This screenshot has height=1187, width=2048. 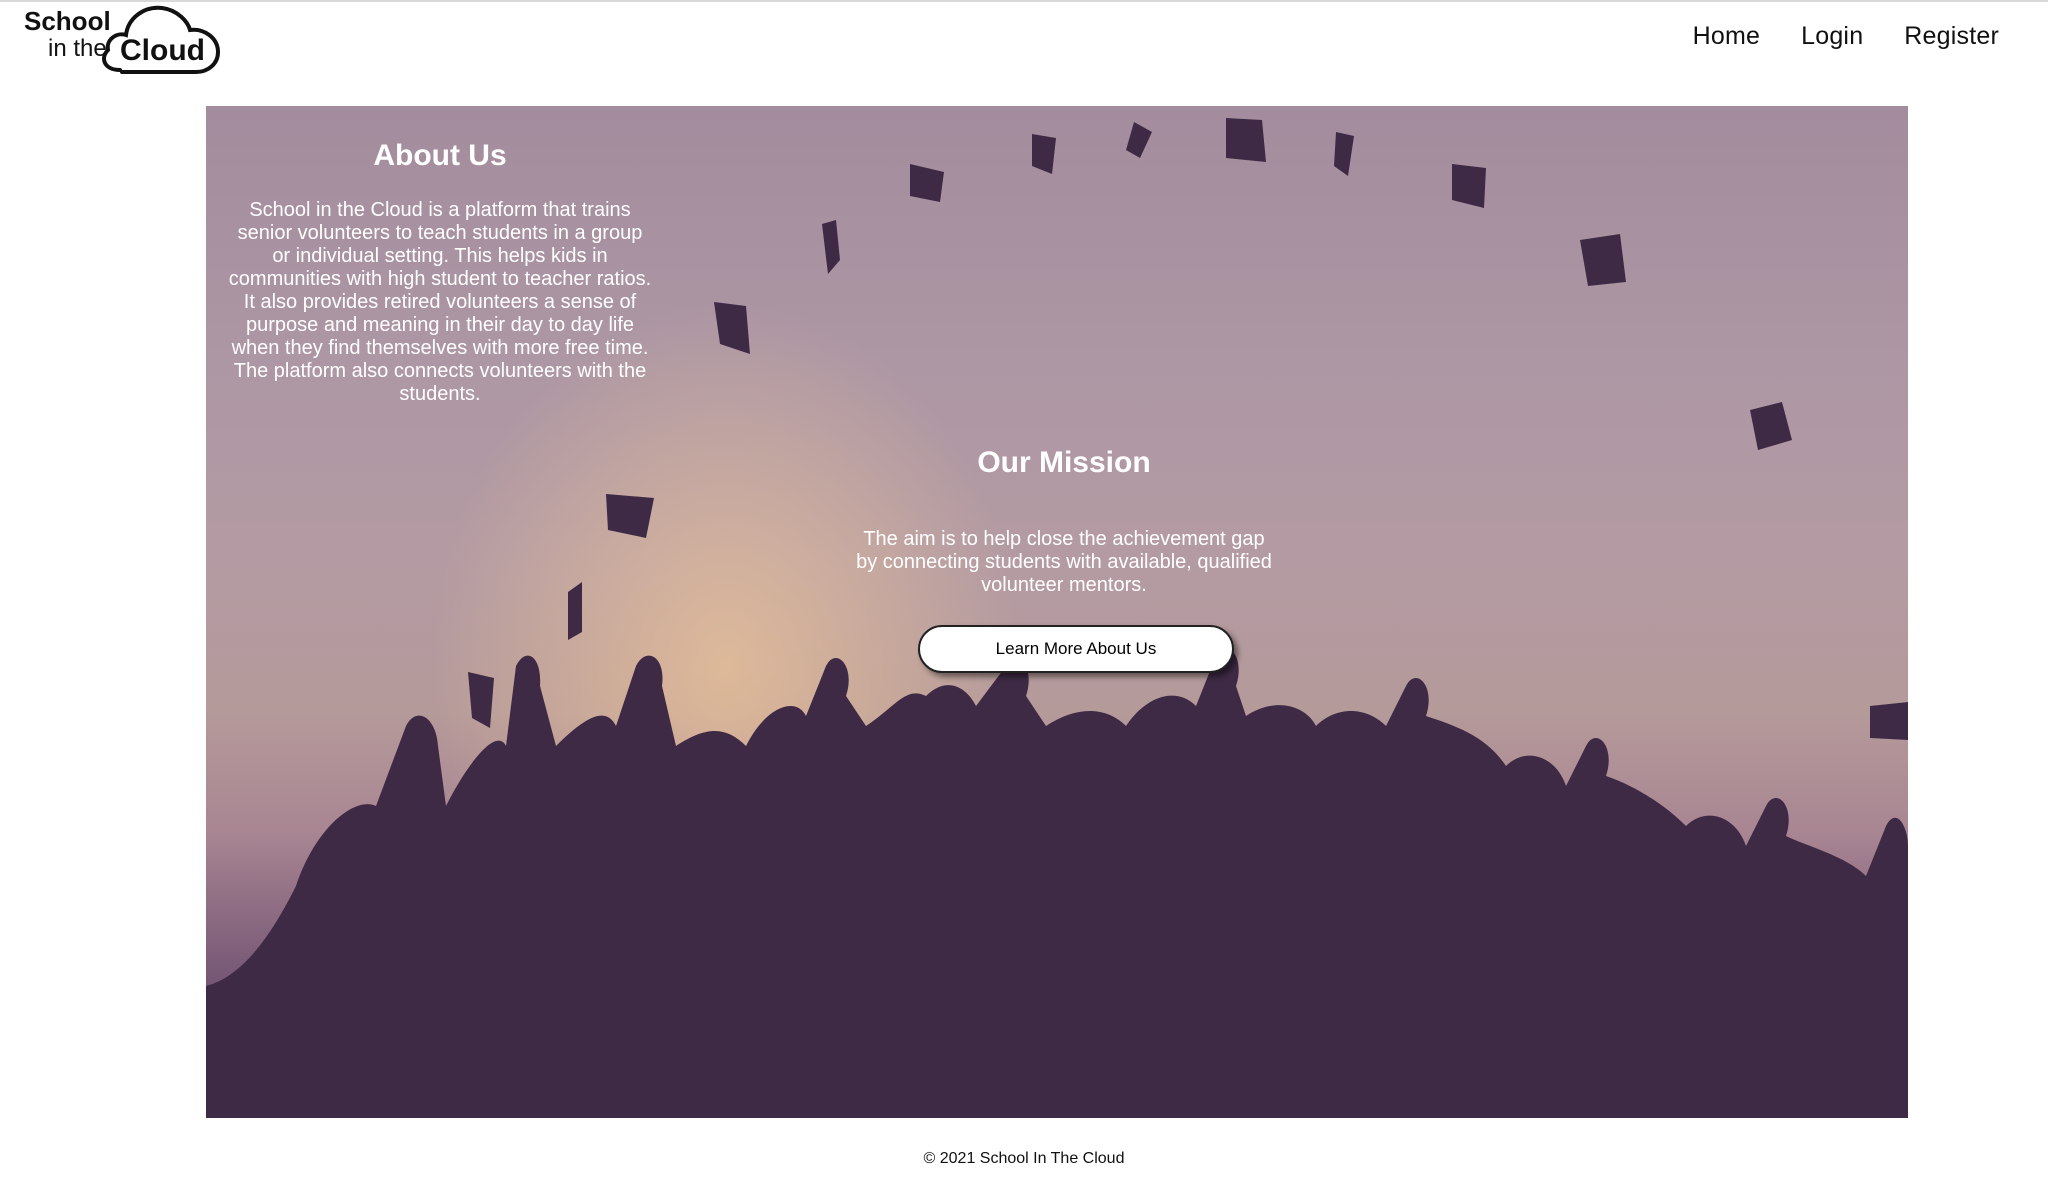 I want to click on nav-register-link: Register, so click(x=1951, y=36).